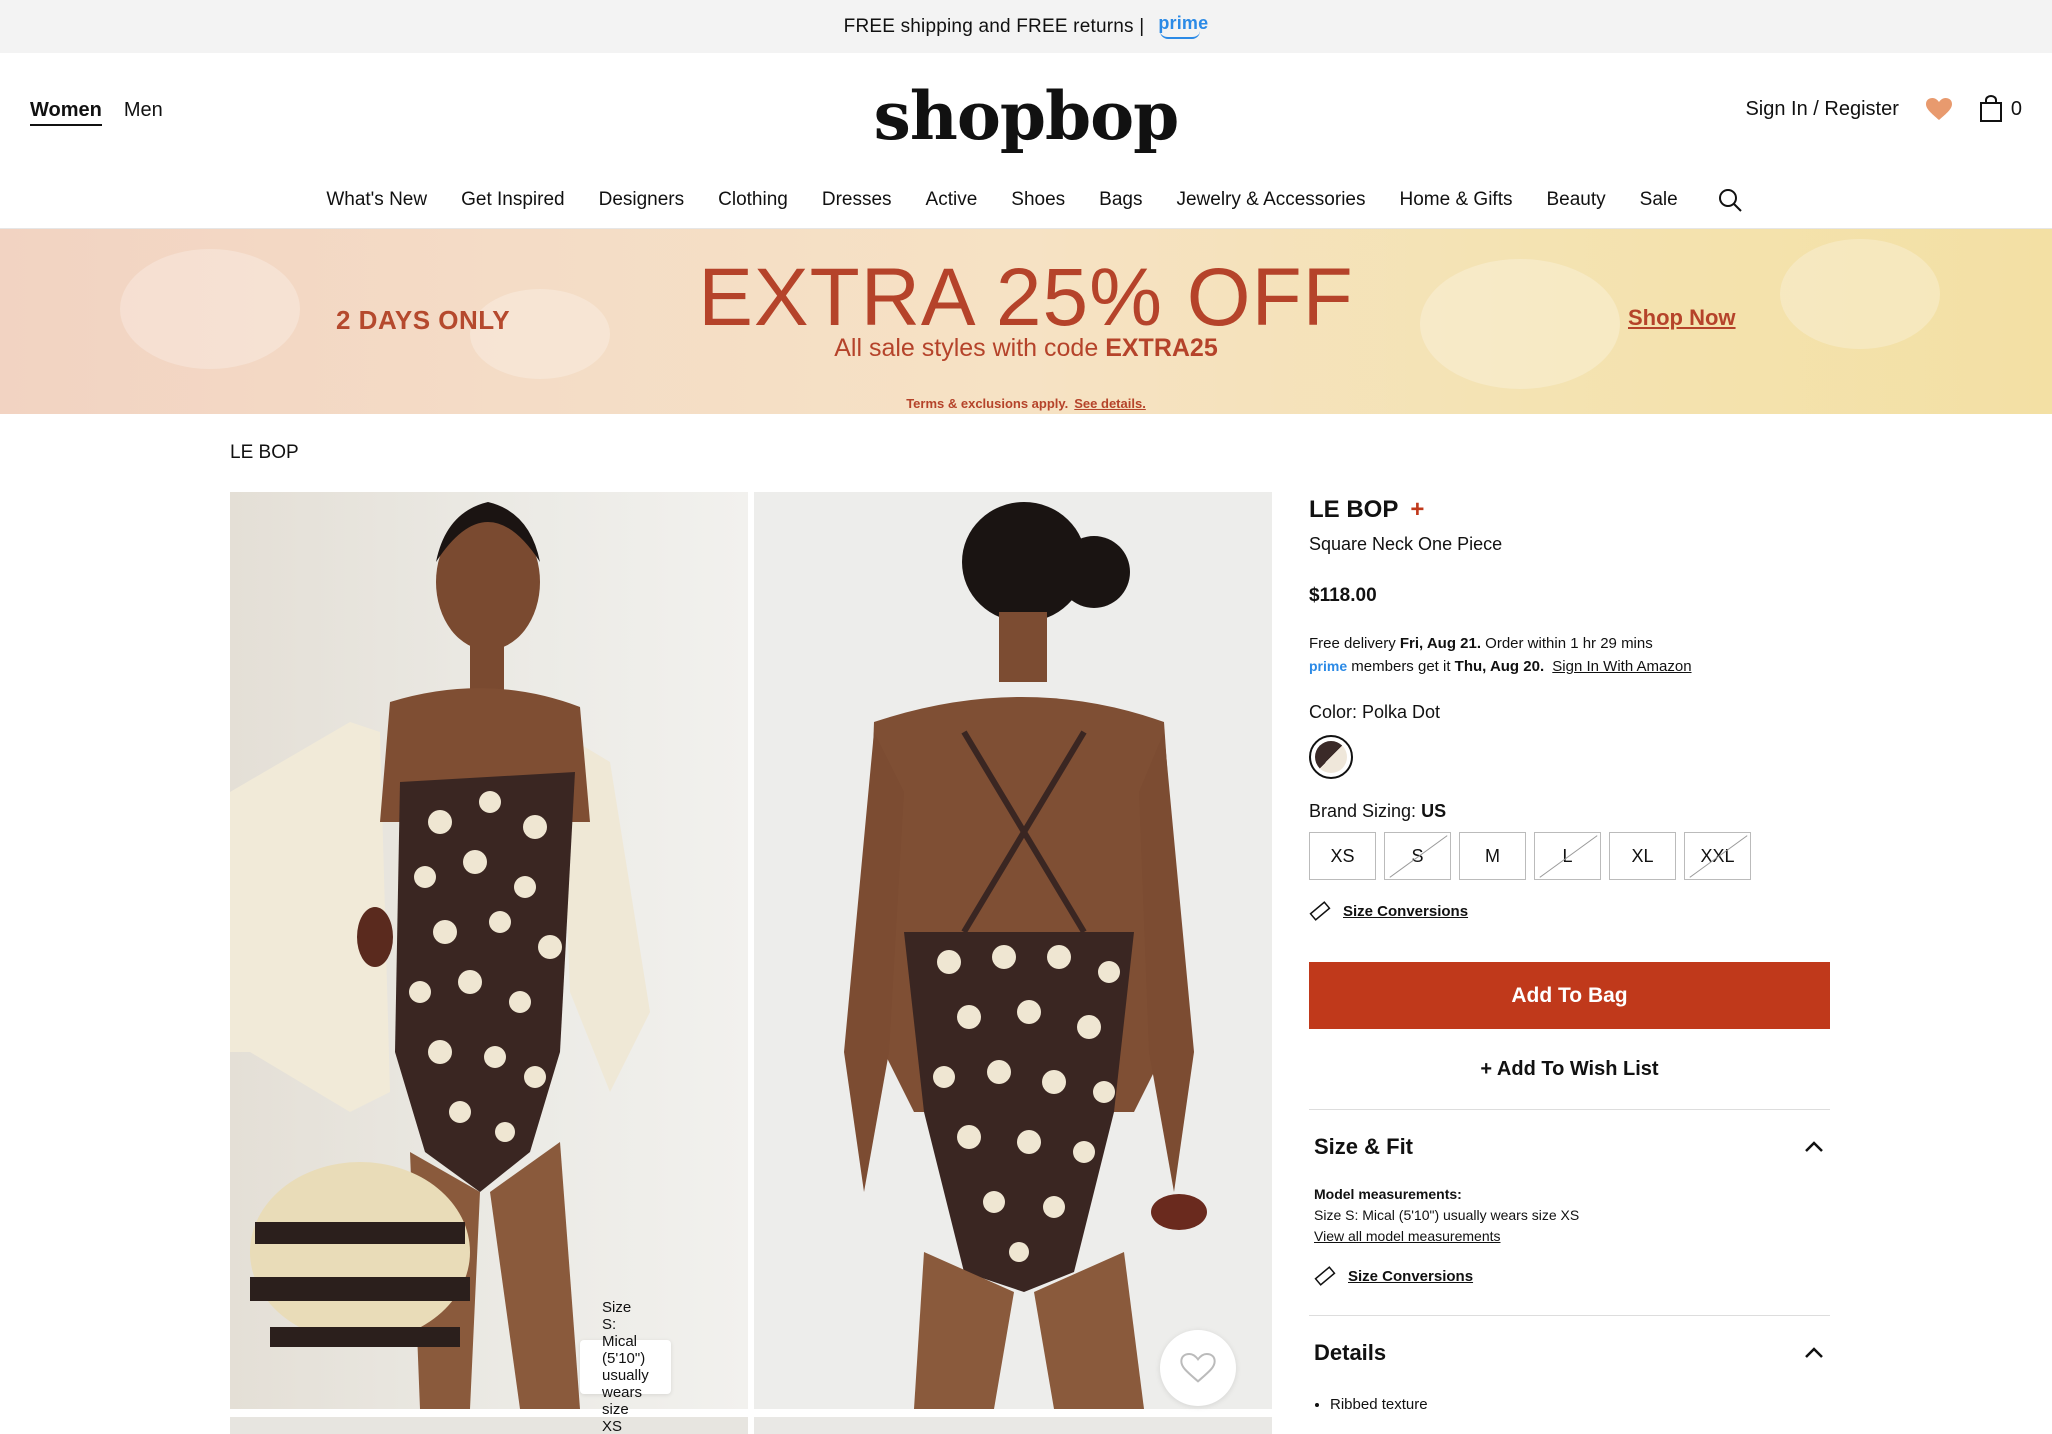  I want to click on sign-in-amazon-link: Sign In With Amazon, so click(1621, 666).